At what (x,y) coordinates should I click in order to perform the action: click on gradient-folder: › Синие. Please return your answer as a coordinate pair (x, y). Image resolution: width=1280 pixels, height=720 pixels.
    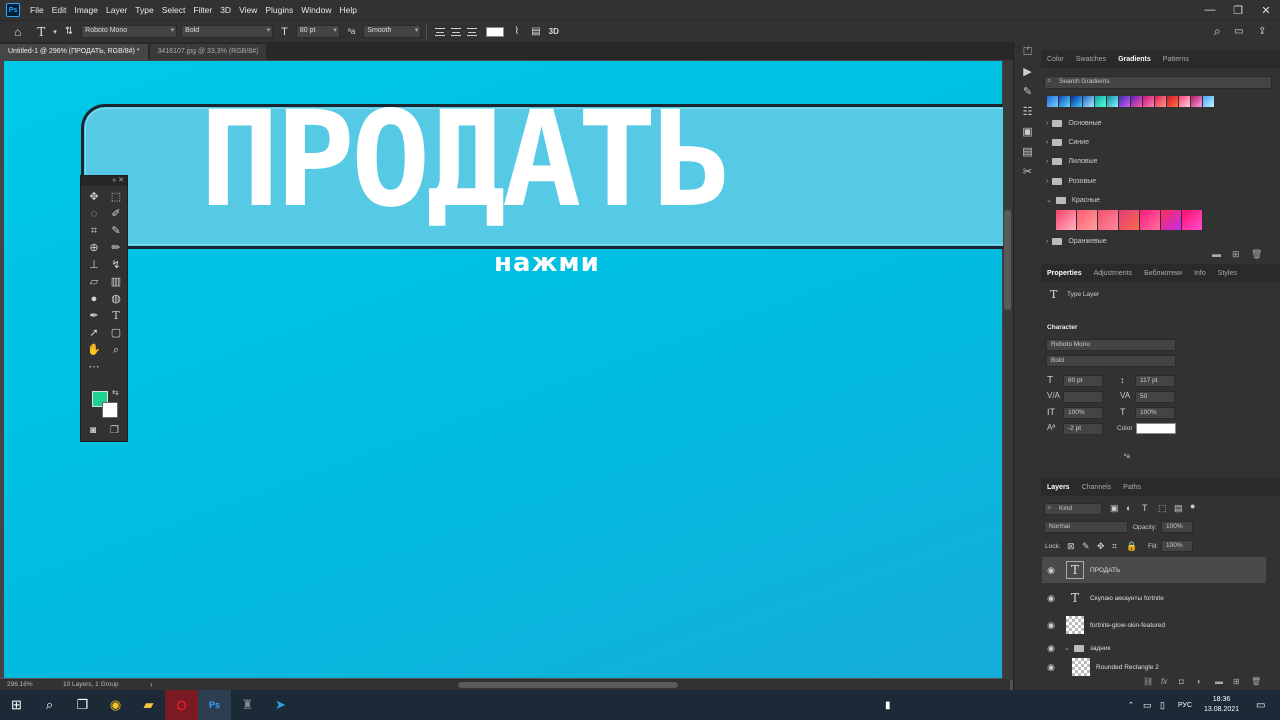
    Looking at the image, I should click on (1067, 142).